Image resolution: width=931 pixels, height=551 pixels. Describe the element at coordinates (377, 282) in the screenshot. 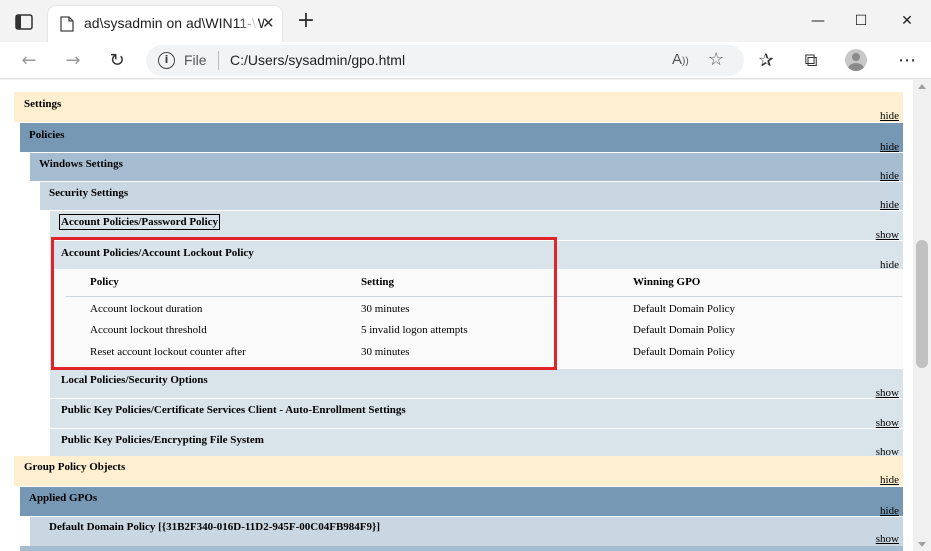

I see `column-header-setting: Setting` at that location.